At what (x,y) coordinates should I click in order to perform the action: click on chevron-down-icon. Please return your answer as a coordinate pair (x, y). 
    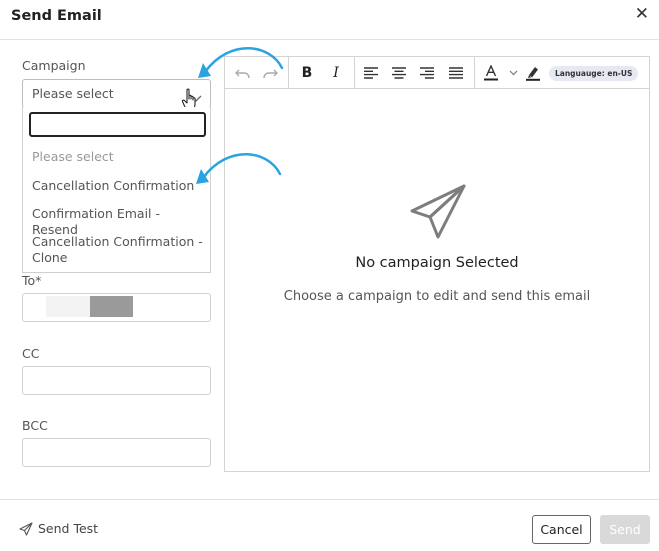
    Looking at the image, I should click on (513, 73).